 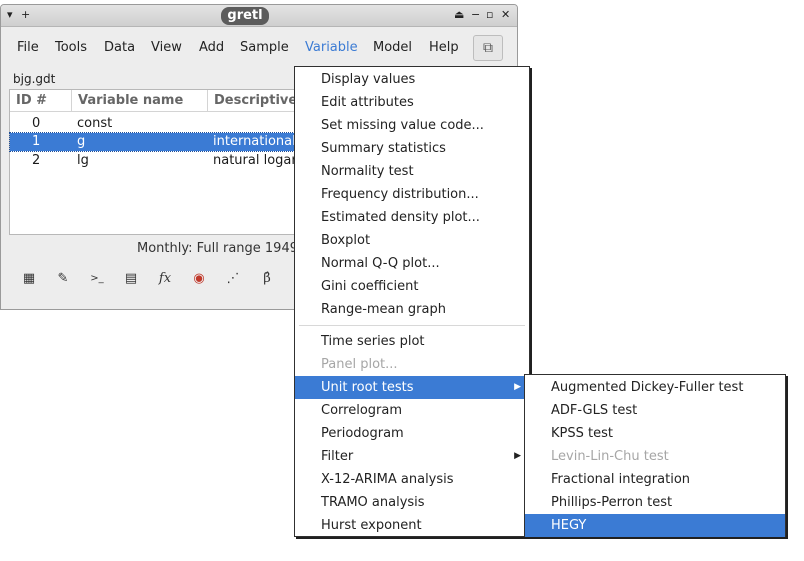 What do you see at coordinates (412, 502) in the screenshot?
I see `menu-item-tramo: TRAMO analysis` at bounding box center [412, 502].